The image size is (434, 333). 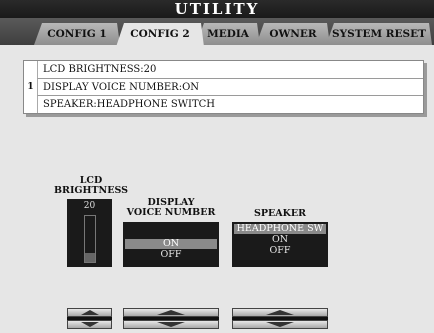 I want to click on speaker-up-button, so click(x=280, y=312).